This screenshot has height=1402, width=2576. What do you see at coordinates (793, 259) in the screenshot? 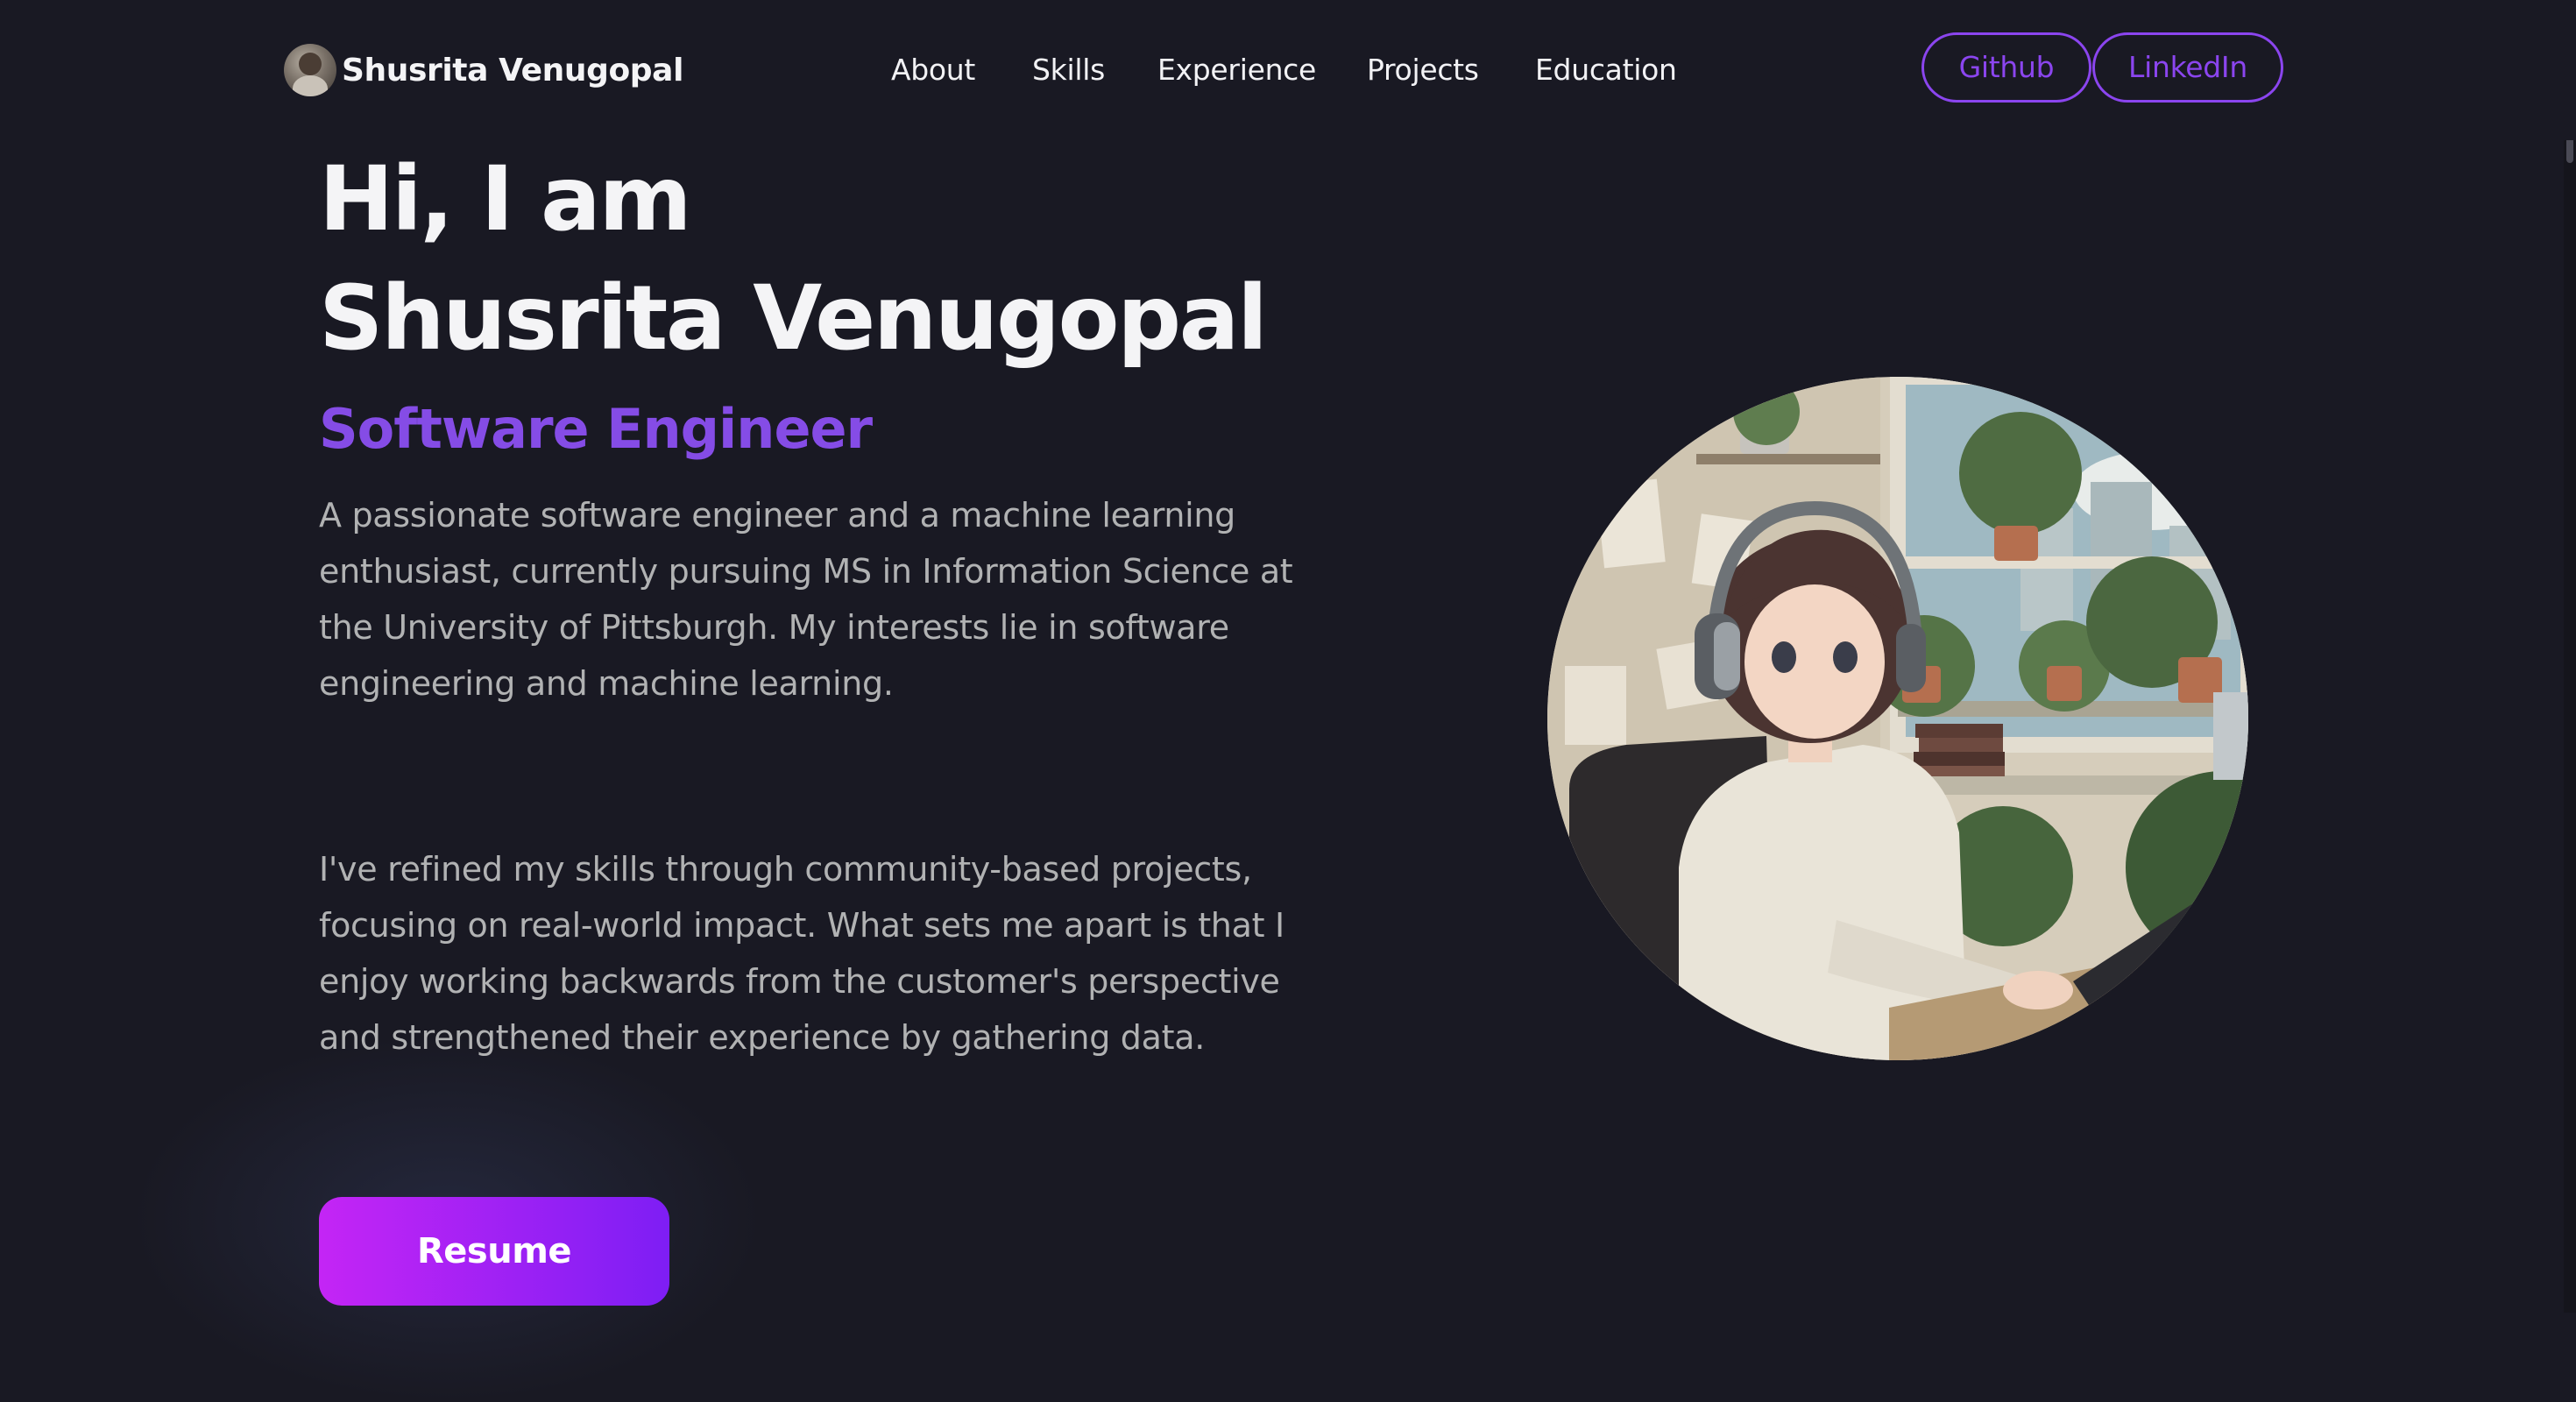
I see `hero-title: Hi, I am Shusrita Venugopal` at bounding box center [793, 259].